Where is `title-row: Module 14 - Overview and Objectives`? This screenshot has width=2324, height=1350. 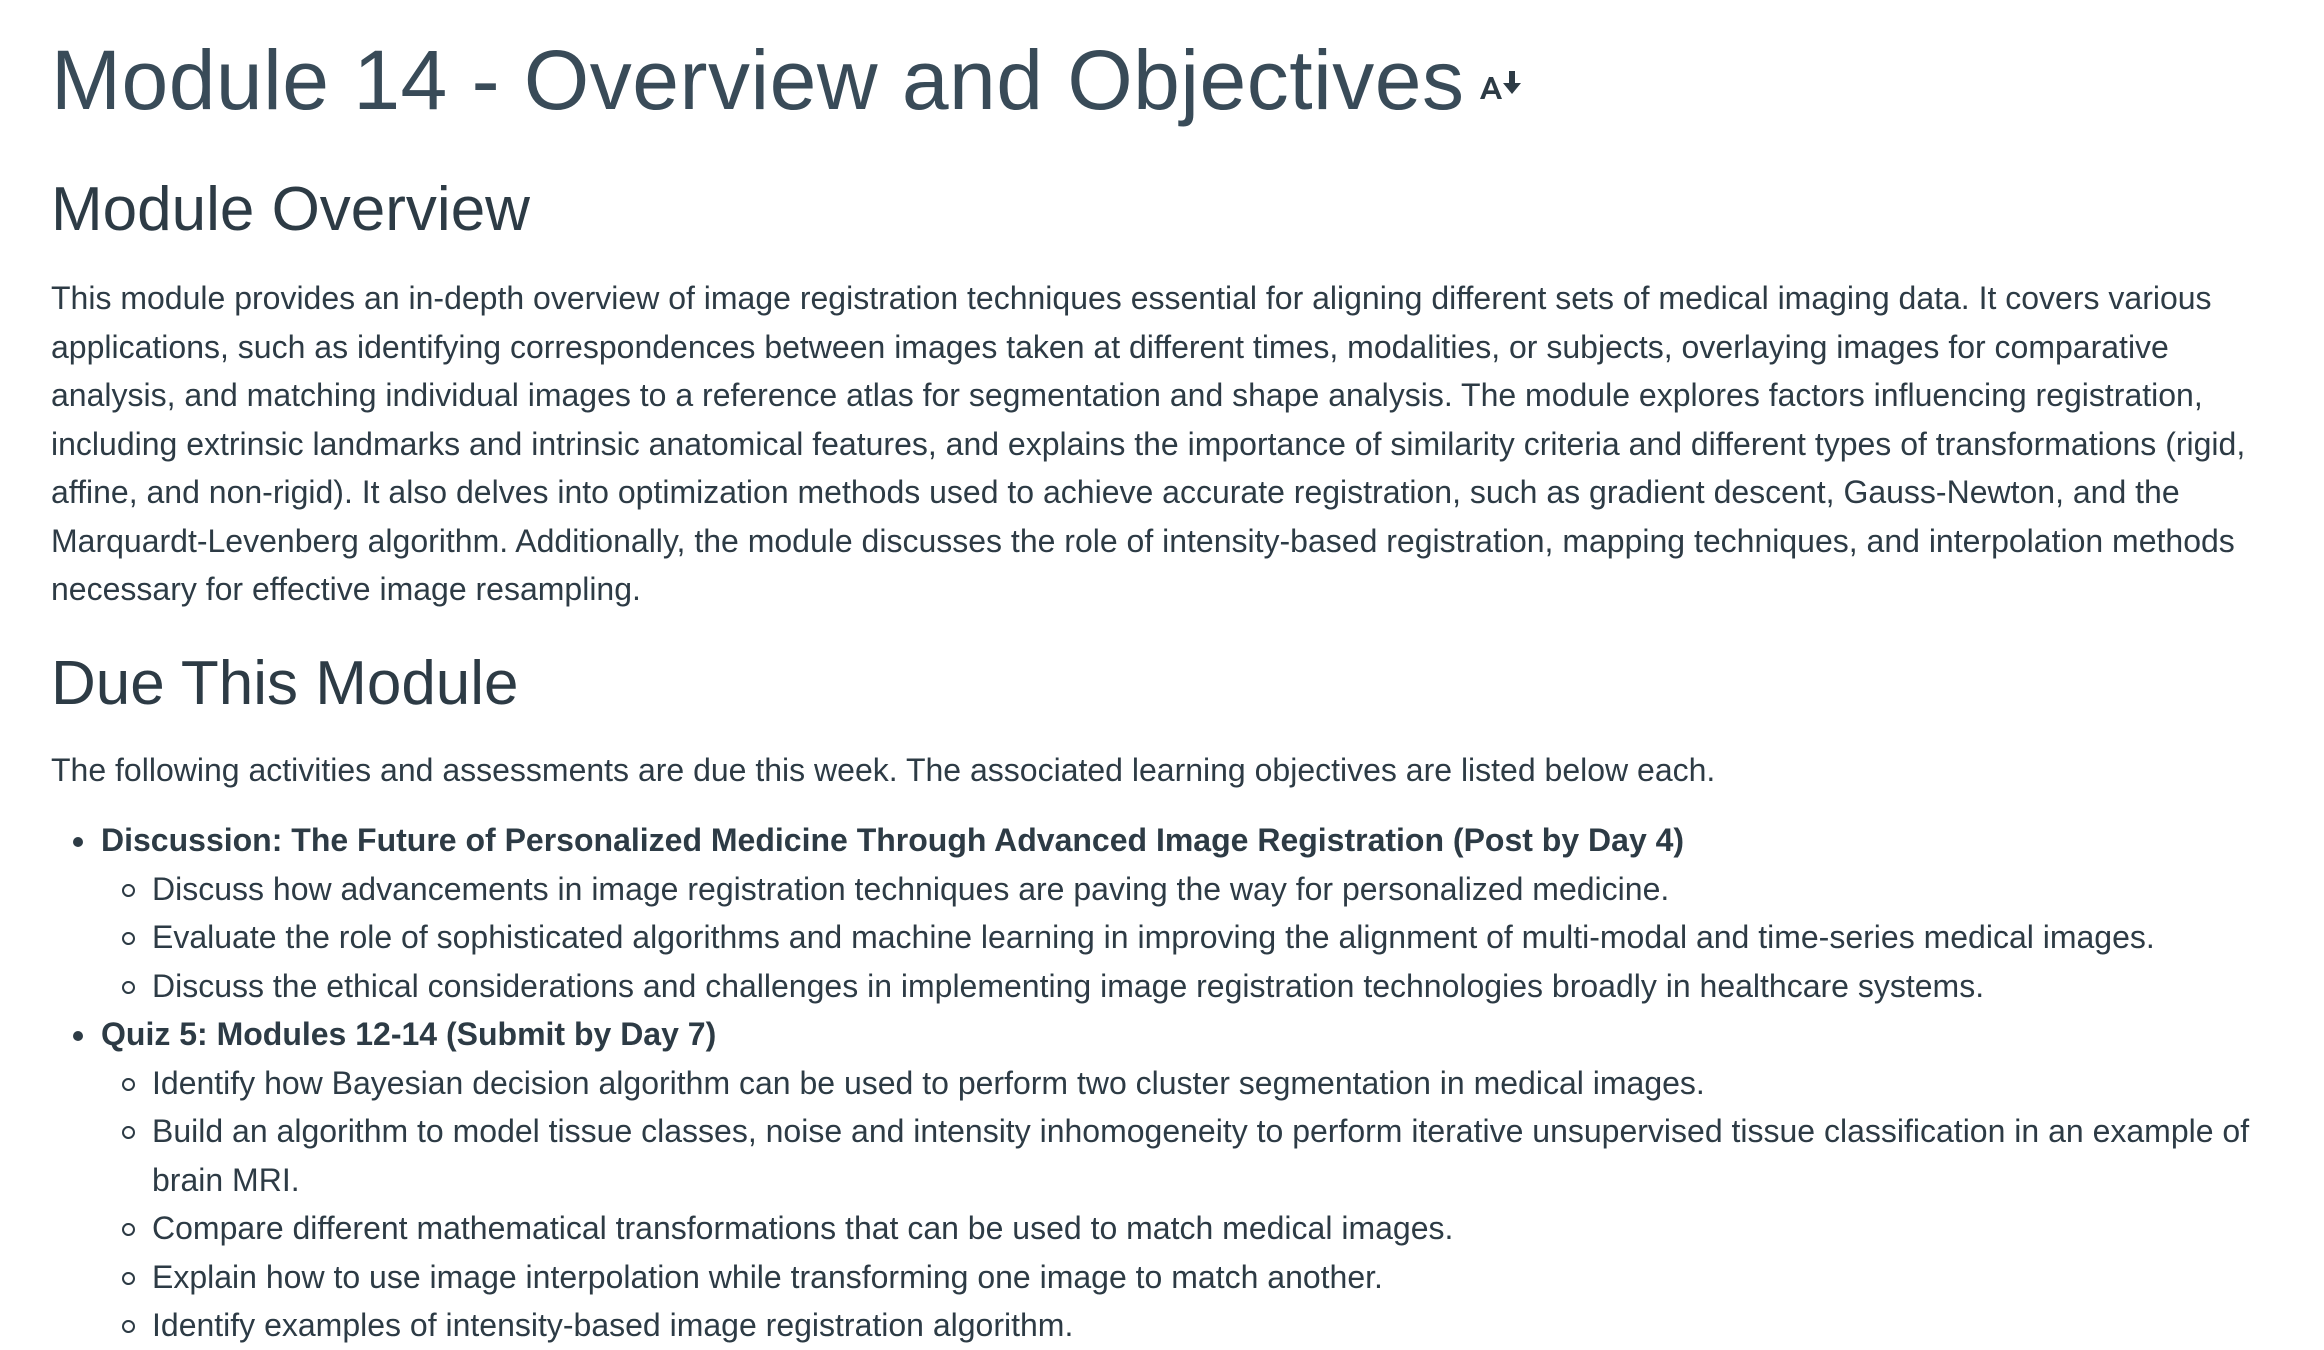
title-row: Module 14 - Overview and Objectives is located at coordinates (1169, 66).